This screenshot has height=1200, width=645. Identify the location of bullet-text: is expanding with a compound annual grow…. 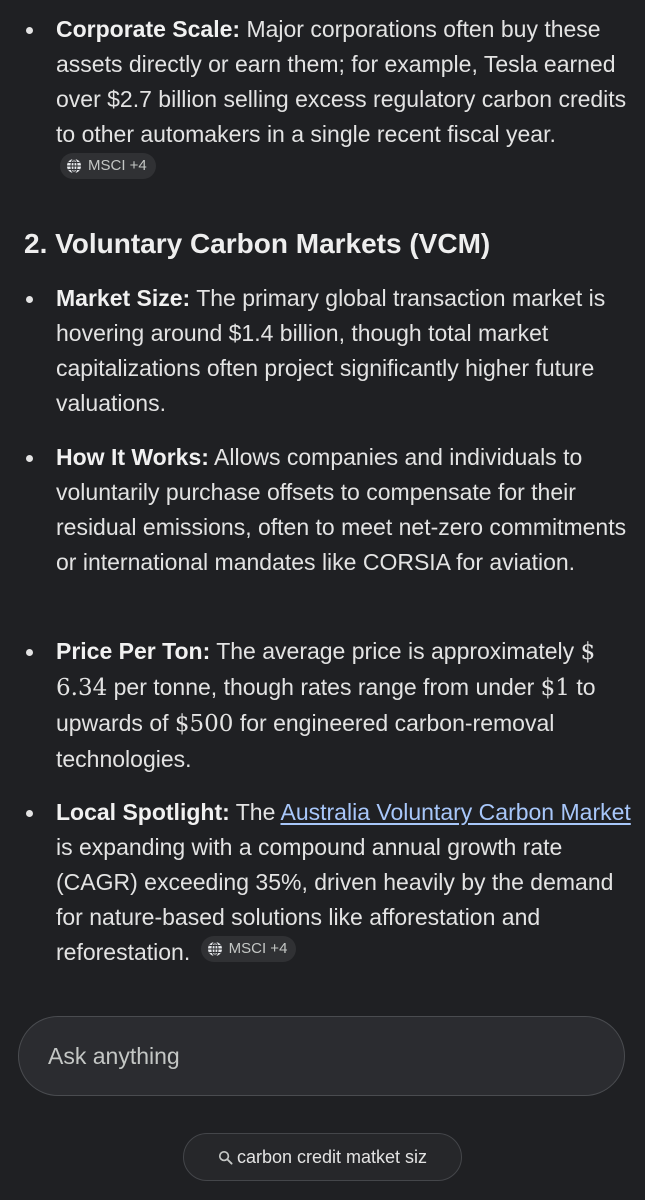
(335, 899).